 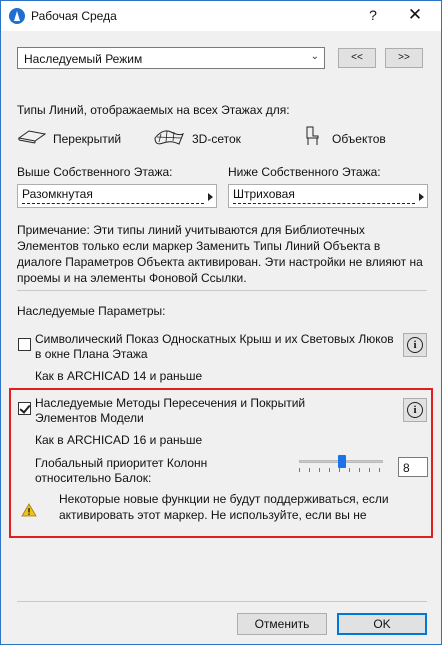 What do you see at coordinates (91, 311) in the screenshot?
I see `legacy-heading: Наследуемые Параметры:` at bounding box center [91, 311].